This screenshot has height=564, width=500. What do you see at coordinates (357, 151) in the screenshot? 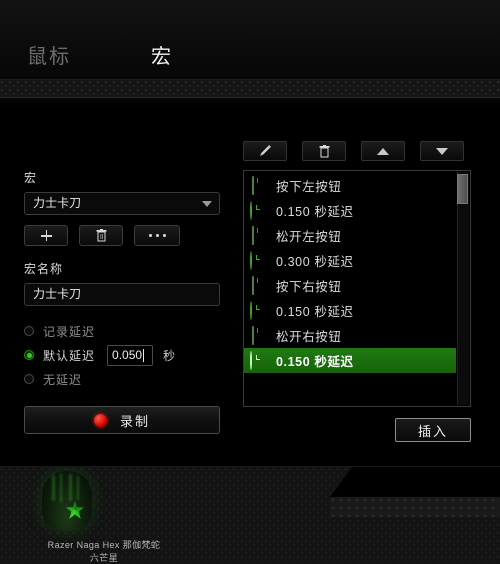
I see `sequence-toolbar` at bounding box center [357, 151].